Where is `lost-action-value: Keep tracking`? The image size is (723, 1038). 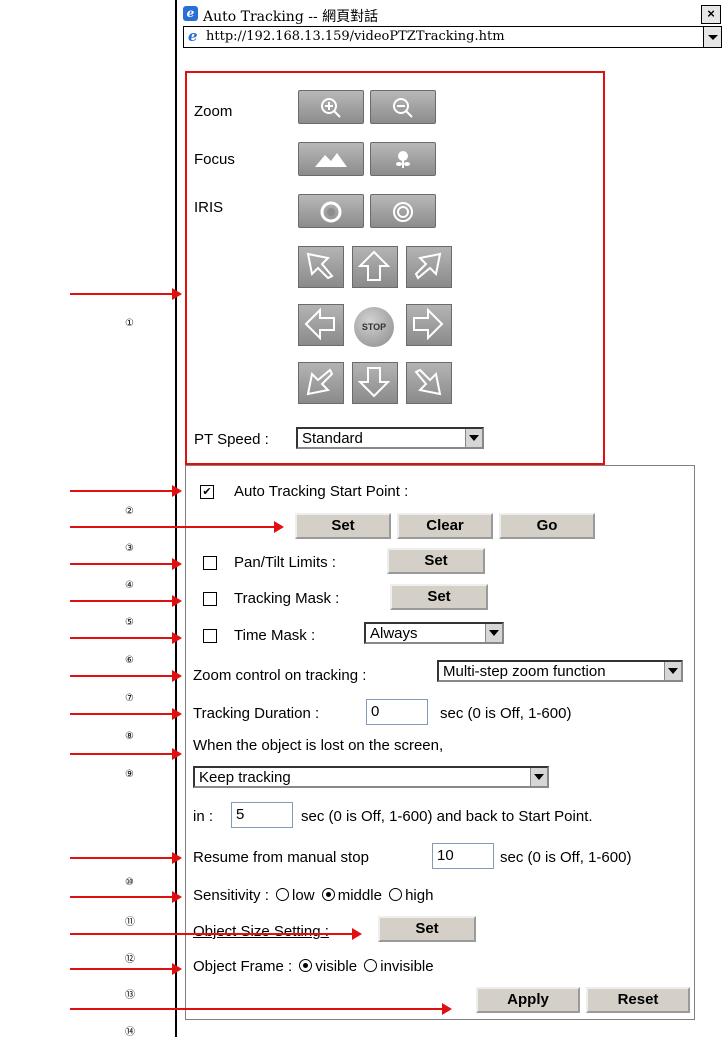 lost-action-value: Keep tracking is located at coordinates (245, 777).